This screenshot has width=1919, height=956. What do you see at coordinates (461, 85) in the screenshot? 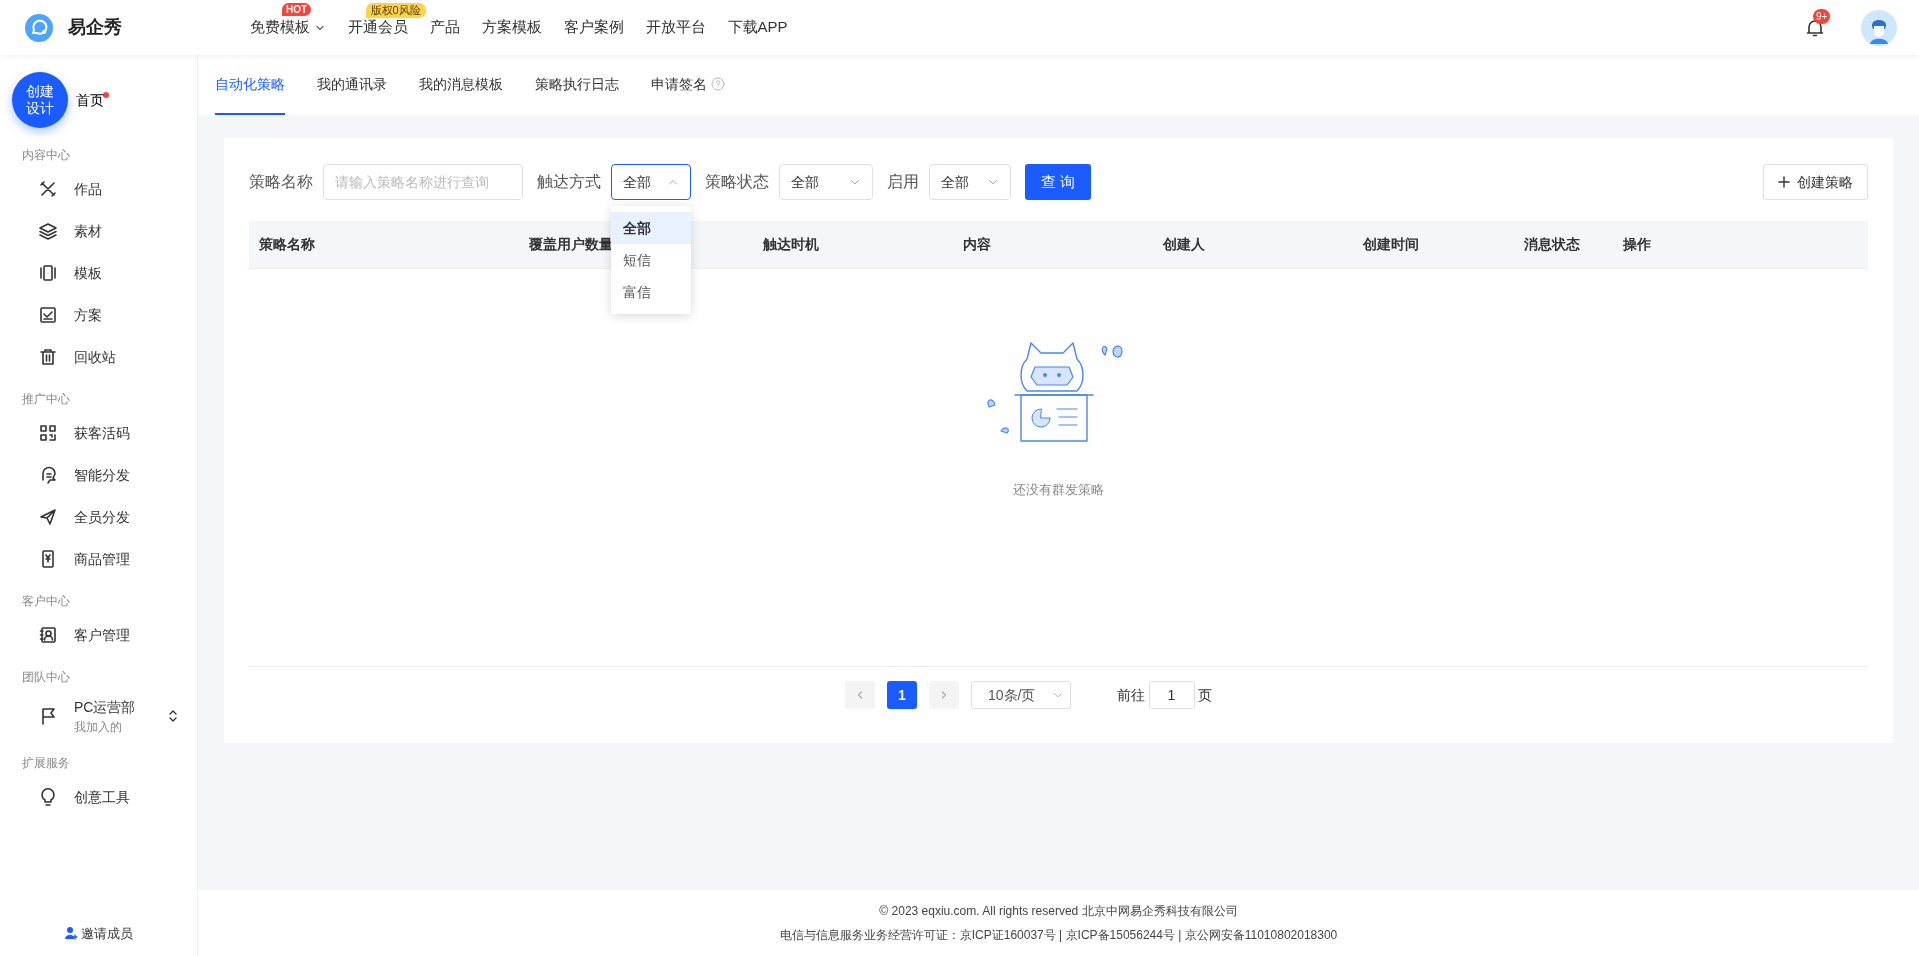
I see `tab: 我的消息模板` at bounding box center [461, 85].